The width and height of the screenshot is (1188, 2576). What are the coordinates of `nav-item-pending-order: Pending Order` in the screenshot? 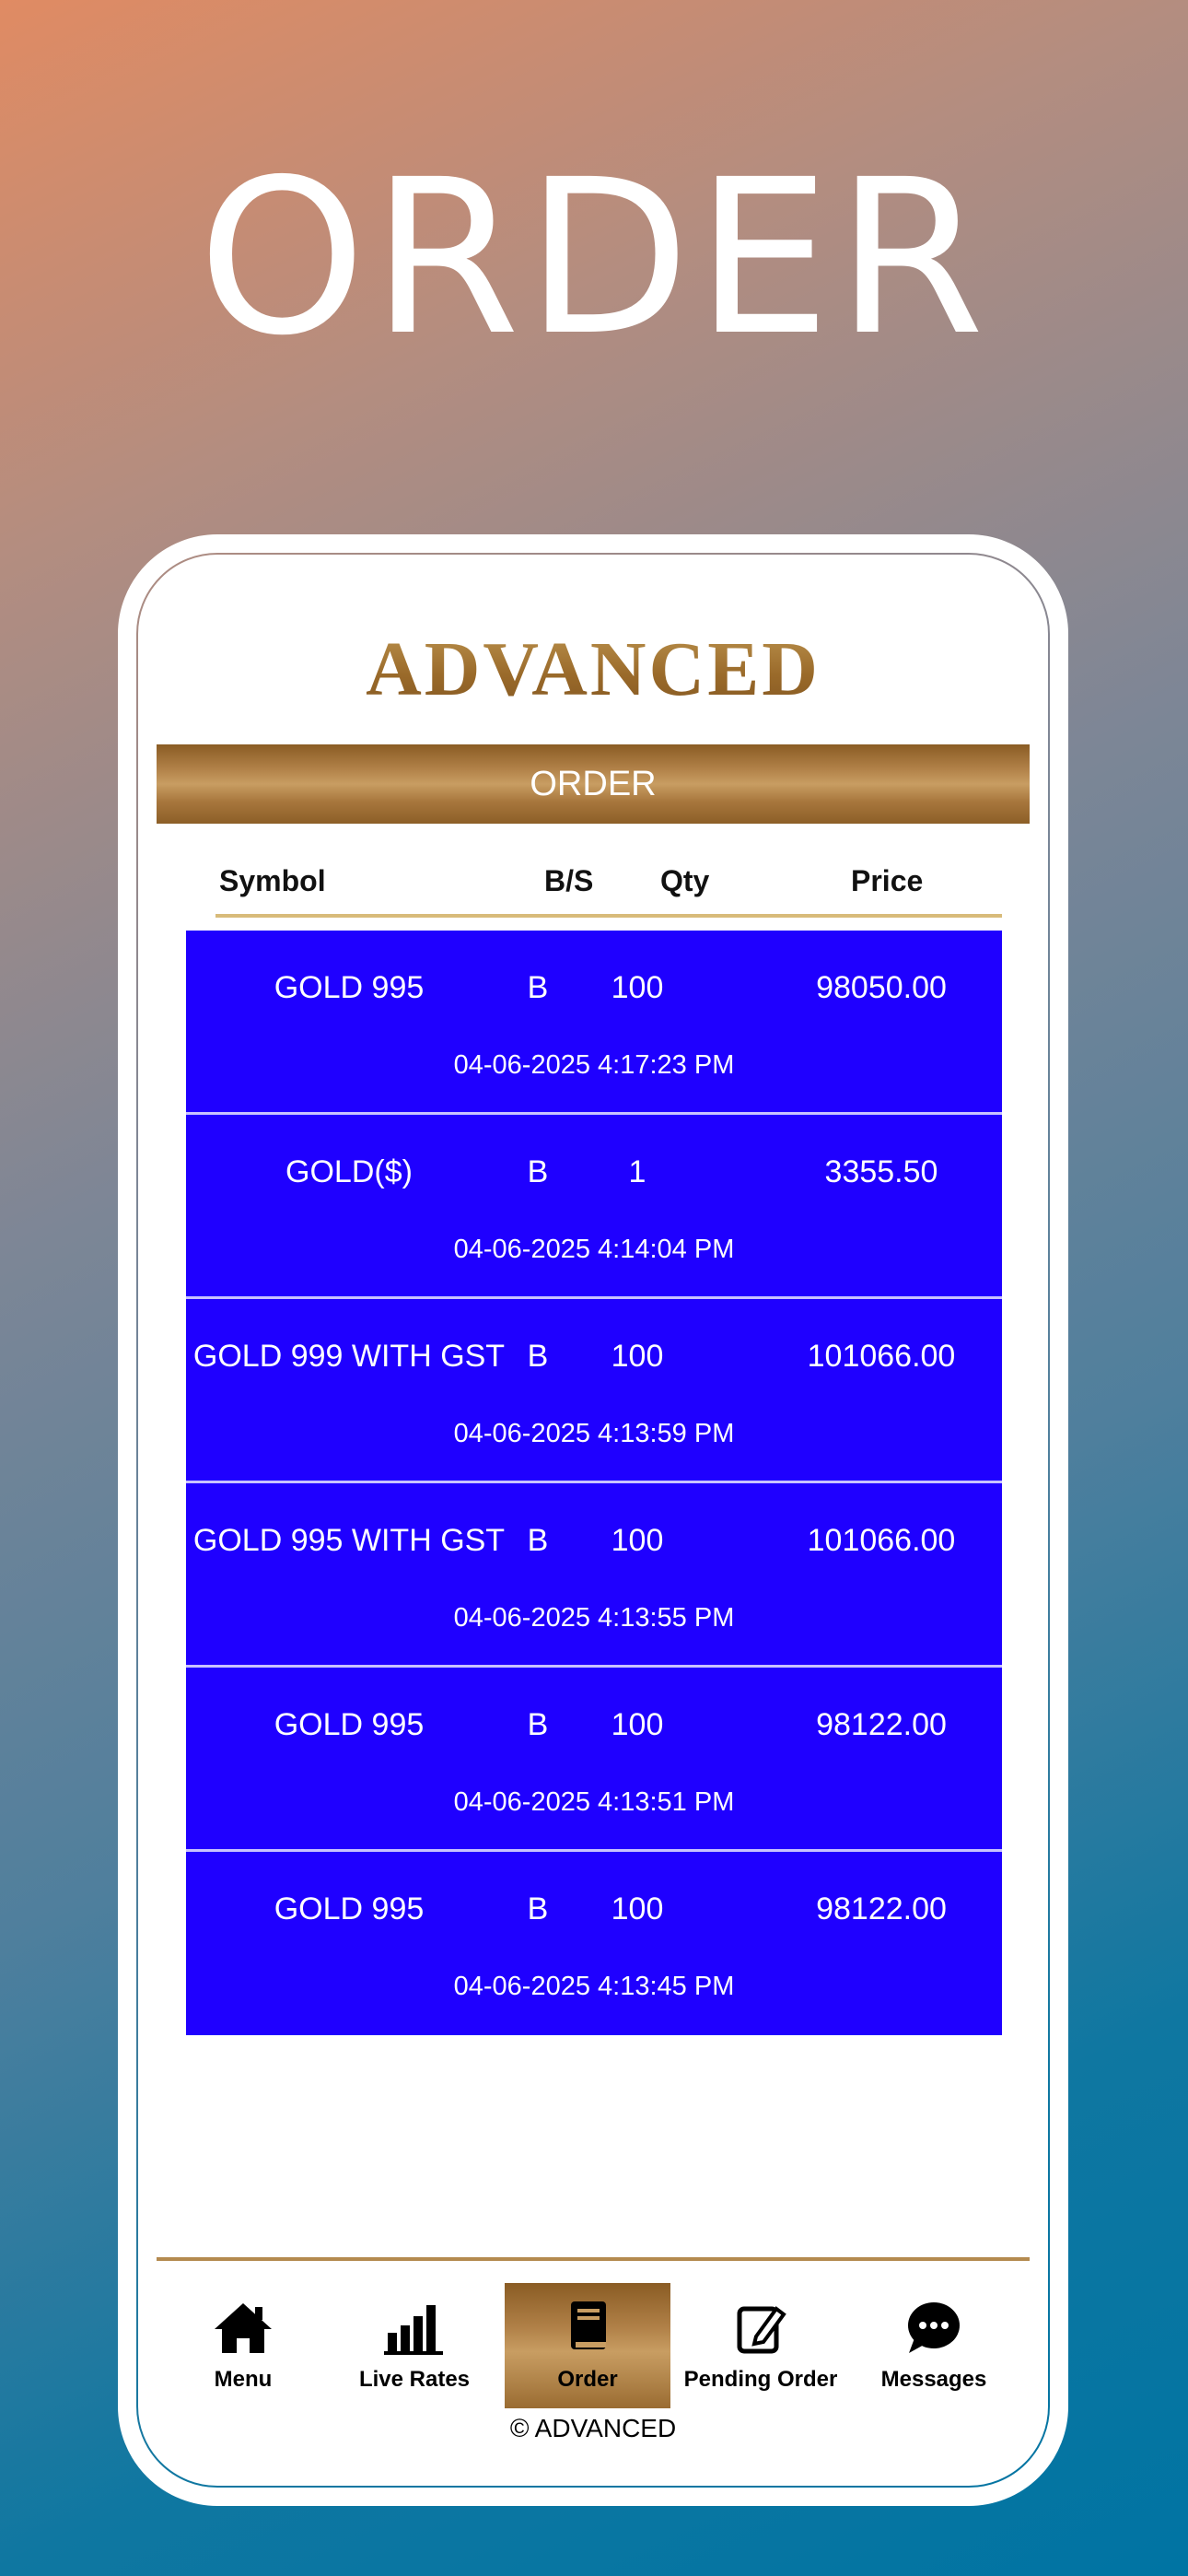 It's located at (761, 2345).